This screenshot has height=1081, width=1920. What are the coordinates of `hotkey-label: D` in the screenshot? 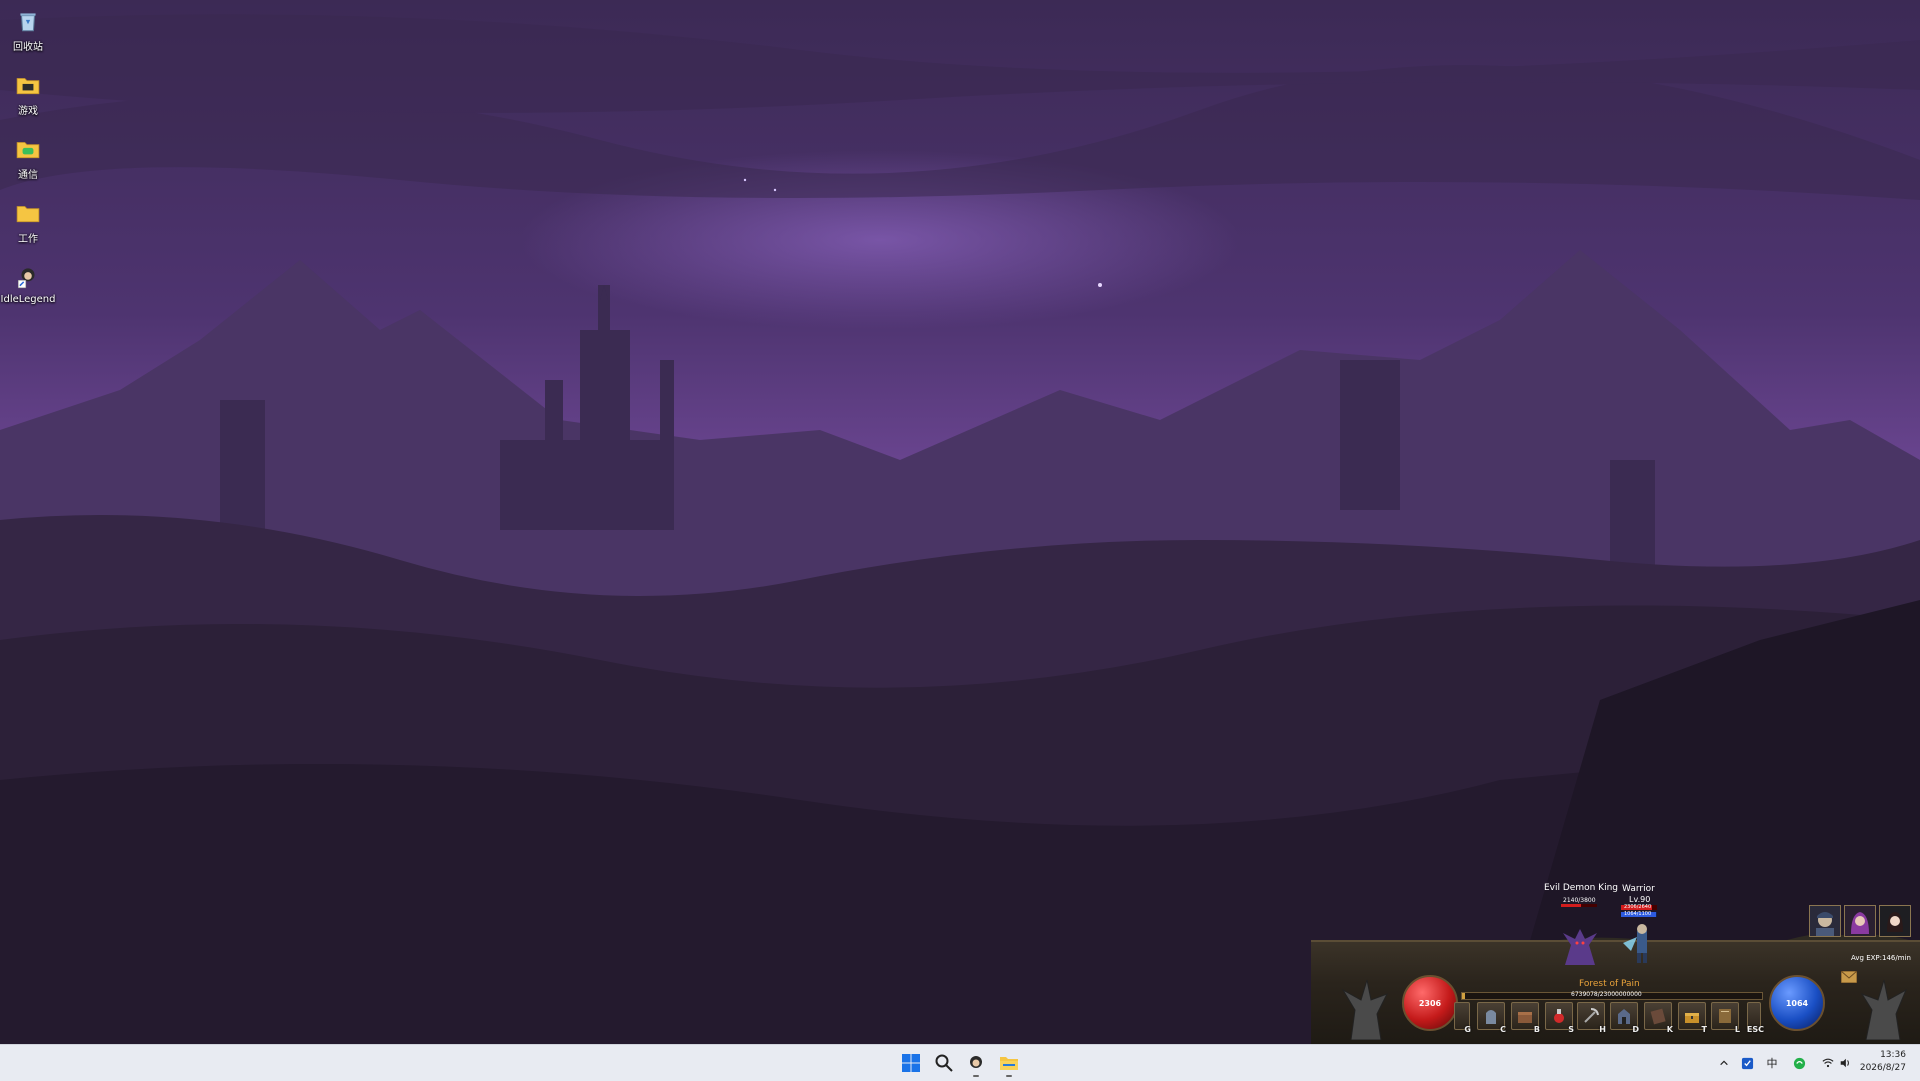 It's located at (1635, 1029).